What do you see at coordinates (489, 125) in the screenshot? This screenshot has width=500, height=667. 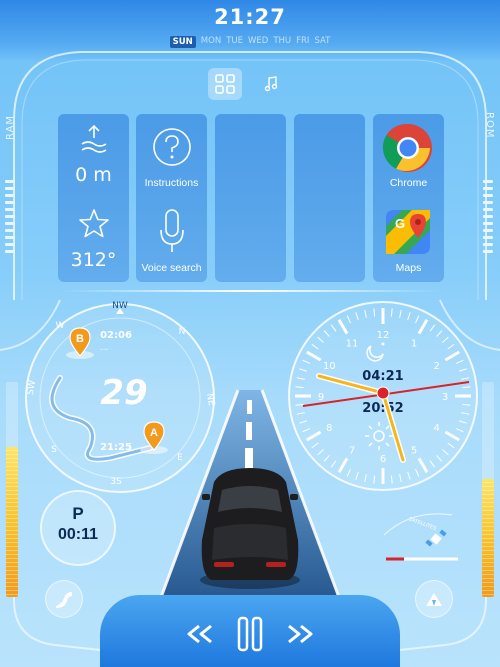 I see `rom-label: ROM` at bounding box center [489, 125].